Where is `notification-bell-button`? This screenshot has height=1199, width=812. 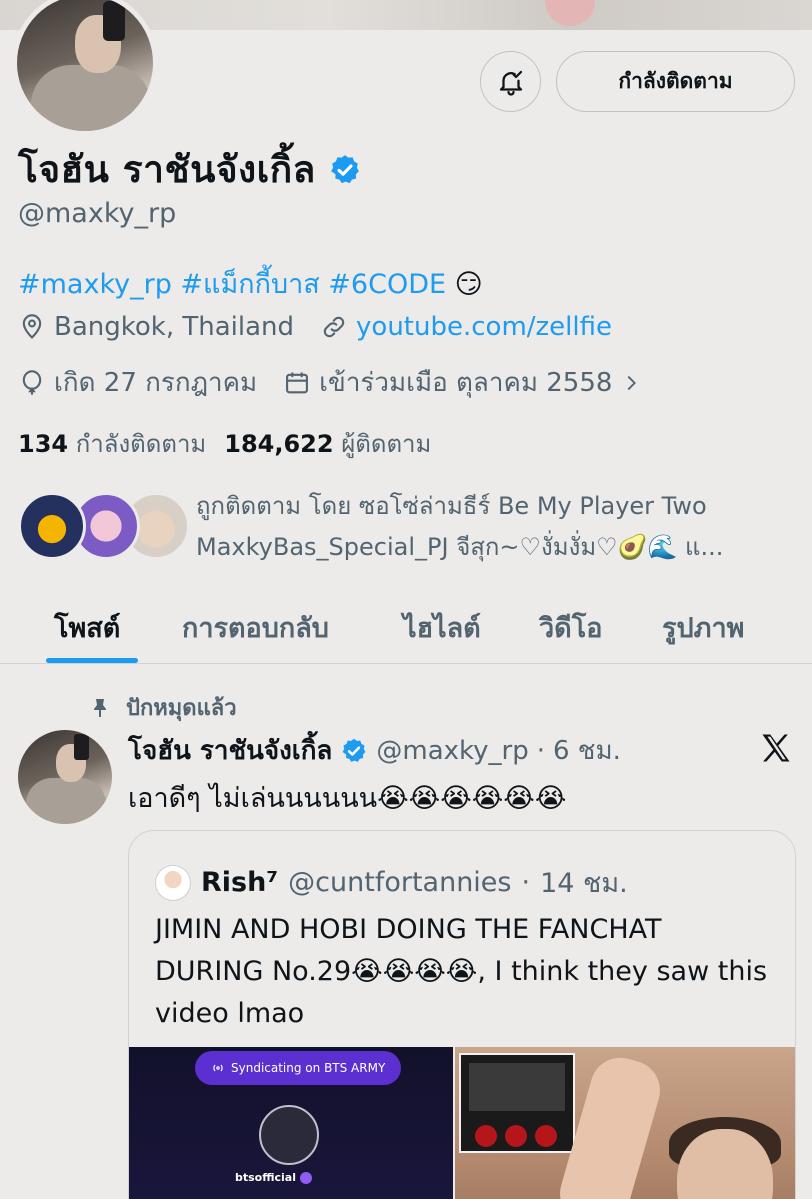
notification-bell-button is located at coordinates (510, 81).